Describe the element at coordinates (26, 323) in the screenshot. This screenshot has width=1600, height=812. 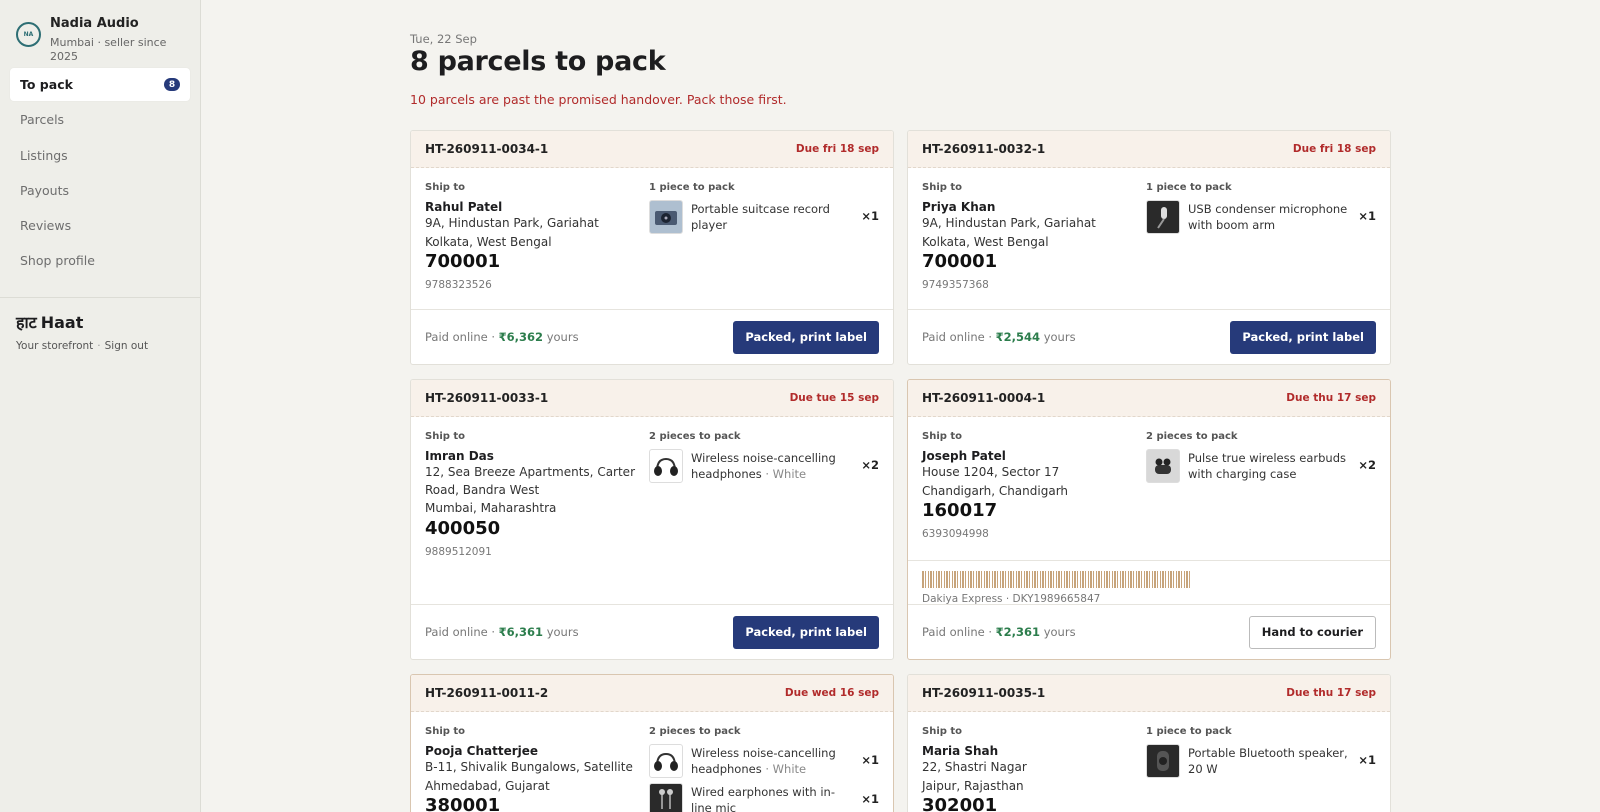
I see `brand-logo-devanagari: हाट` at that location.